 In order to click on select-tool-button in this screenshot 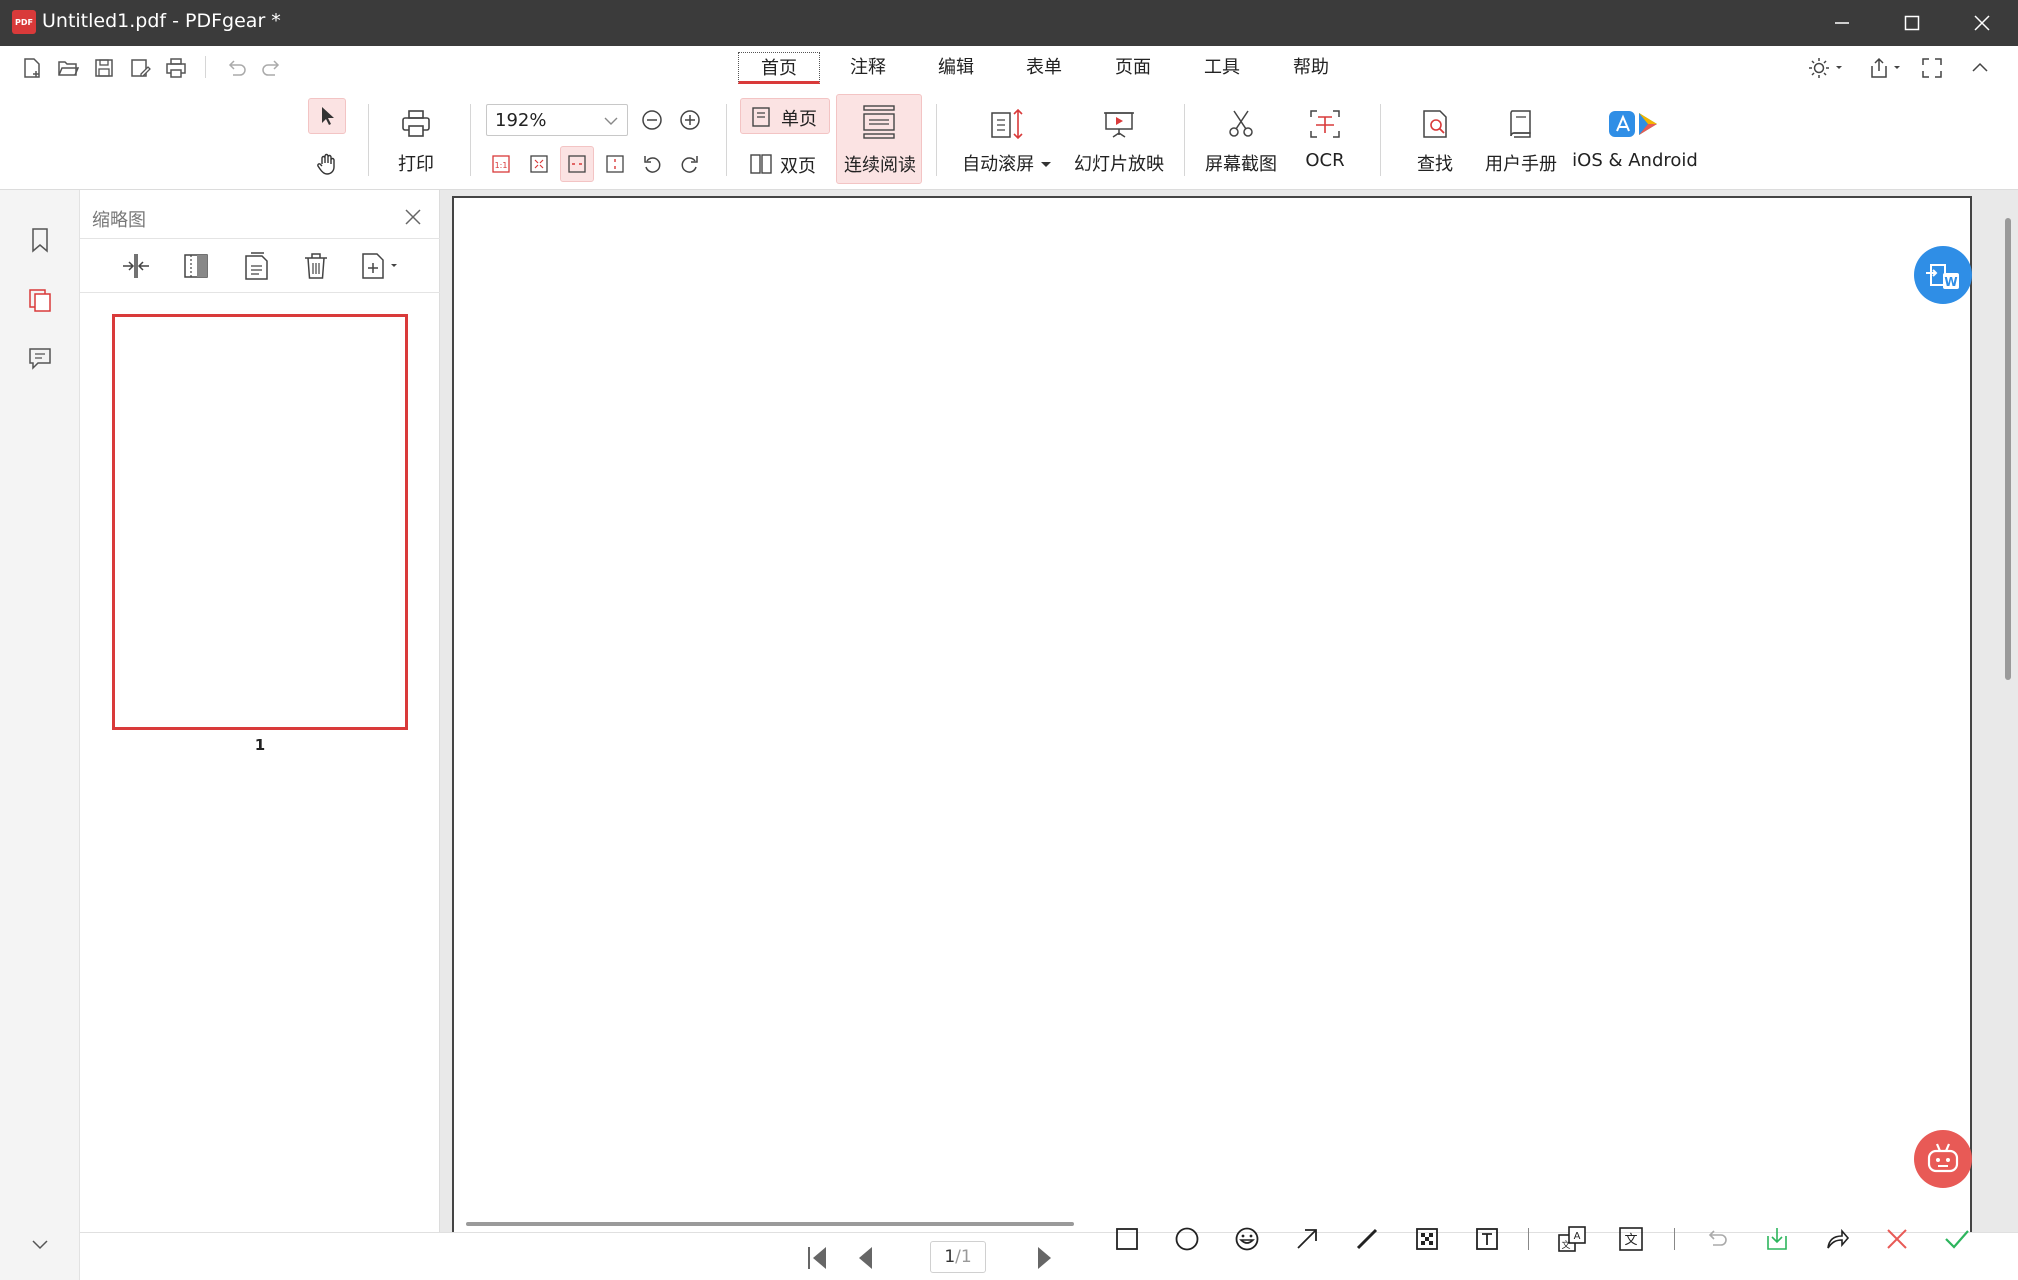, I will do `click(327, 116)`.